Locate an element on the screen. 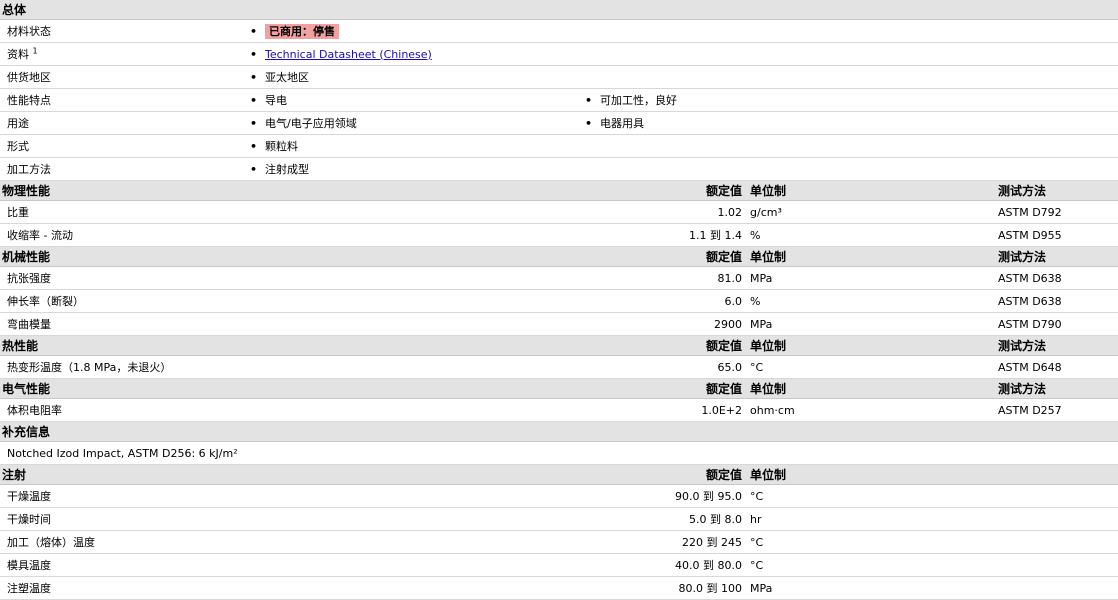 Image resolution: width=1118 pixels, height=600 pixels. row-label: 资料 1 is located at coordinates (125, 54).